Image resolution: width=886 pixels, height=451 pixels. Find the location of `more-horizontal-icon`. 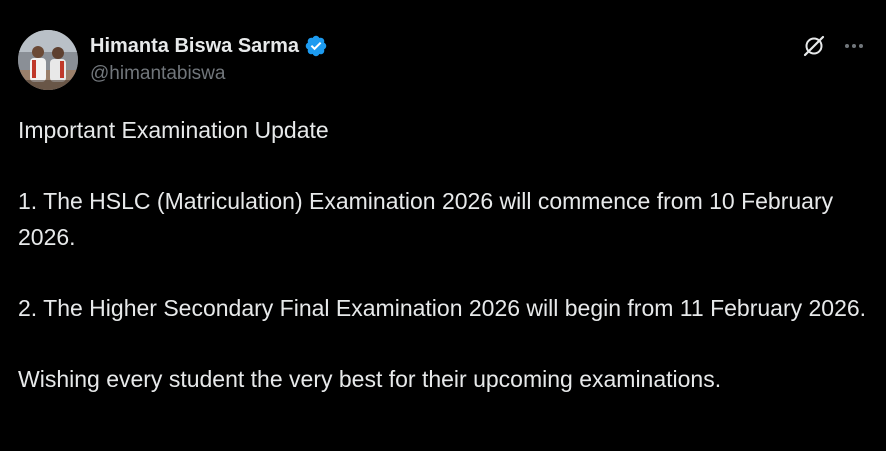

more-horizontal-icon is located at coordinates (854, 46).